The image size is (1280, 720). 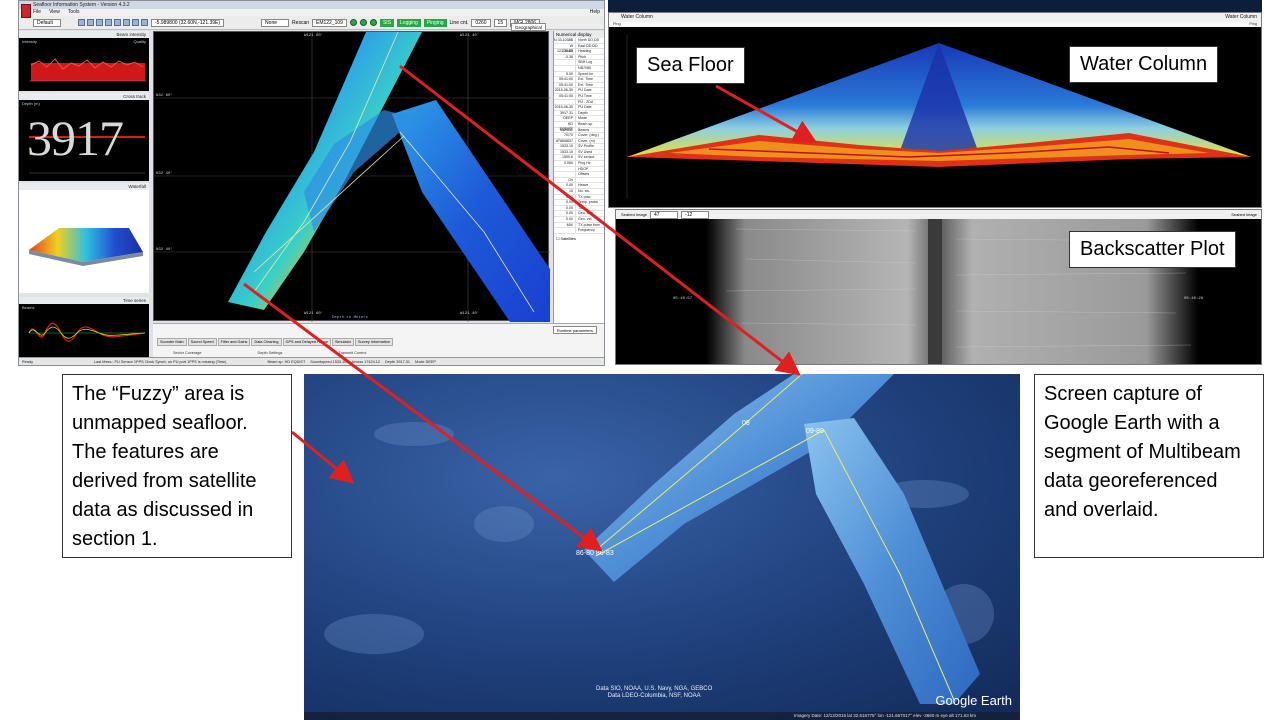 What do you see at coordinates (81, 22) in the screenshot?
I see `zoom-tool-icon` at bounding box center [81, 22].